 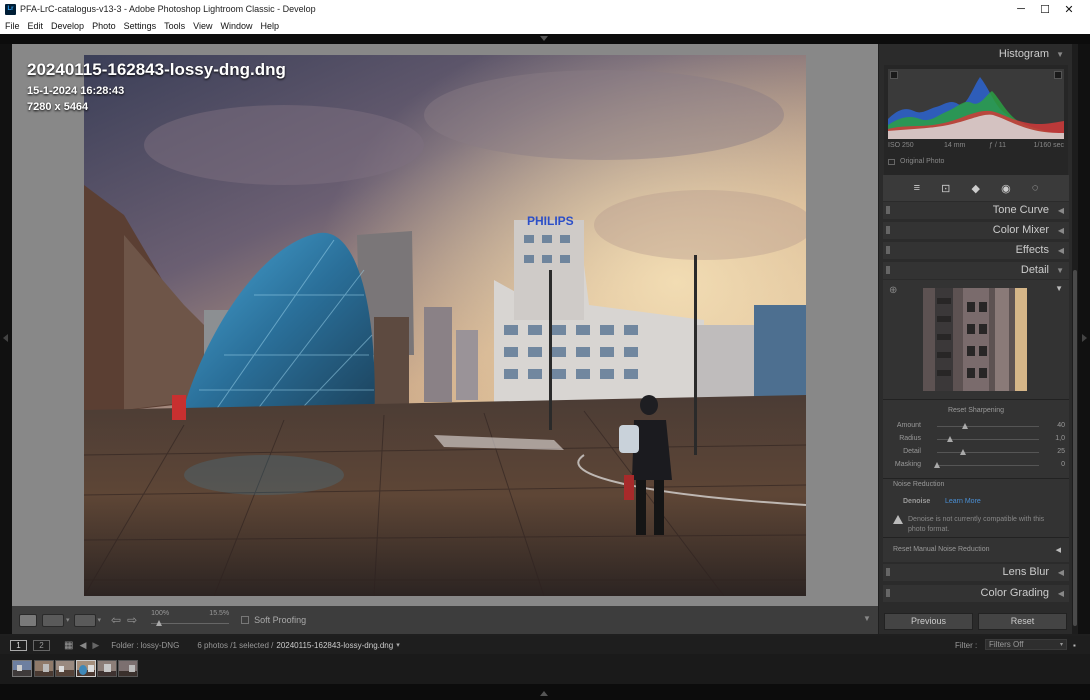 What do you see at coordinates (545, 39) in the screenshot?
I see `top-panel-toggle` at bounding box center [545, 39].